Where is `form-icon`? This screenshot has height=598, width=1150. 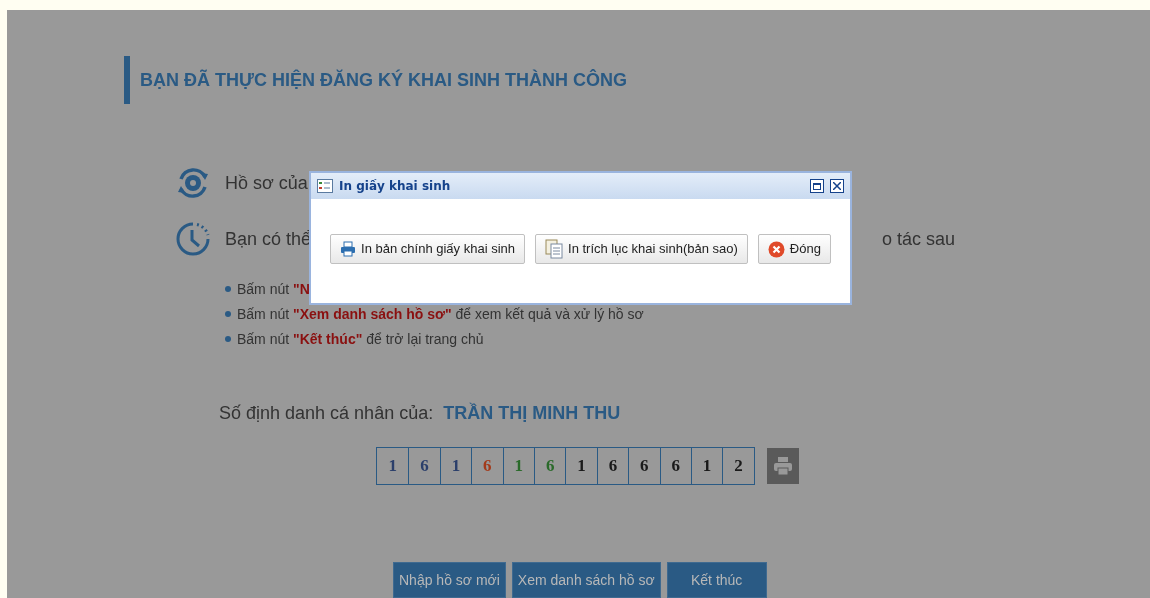
form-icon is located at coordinates (325, 186).